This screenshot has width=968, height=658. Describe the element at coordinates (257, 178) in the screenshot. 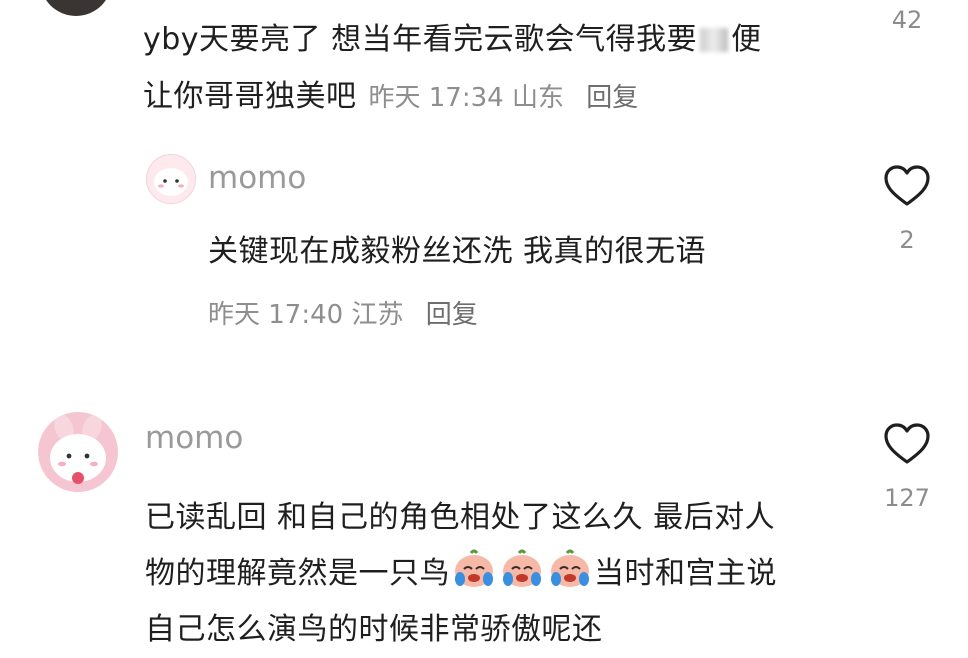

I see `reply-1-username: momo` at that location.